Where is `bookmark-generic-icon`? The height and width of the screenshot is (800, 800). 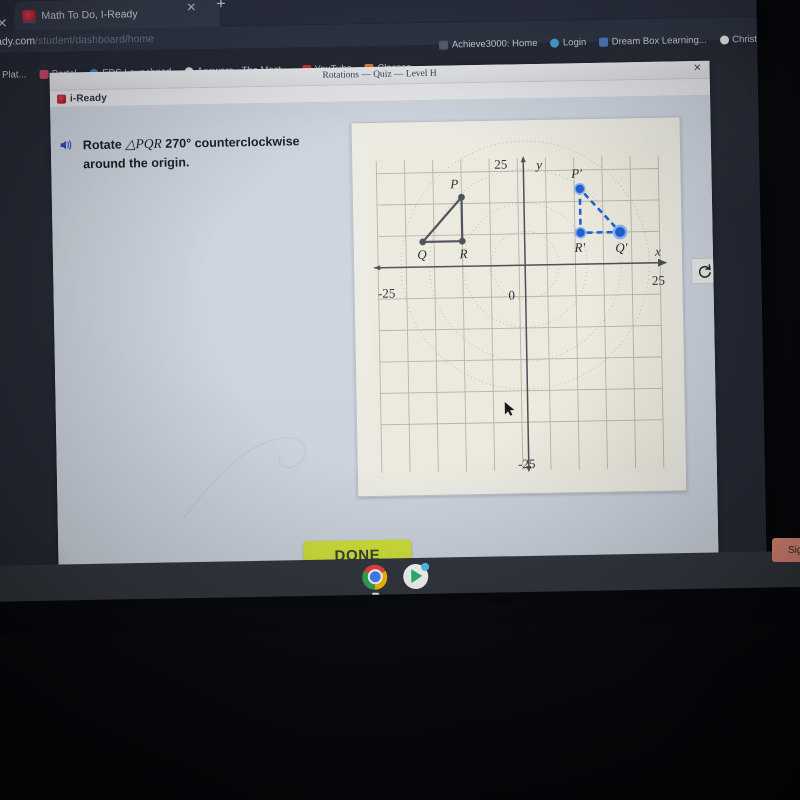
bookmark-generic-icon is located at coordinates (444, 45).